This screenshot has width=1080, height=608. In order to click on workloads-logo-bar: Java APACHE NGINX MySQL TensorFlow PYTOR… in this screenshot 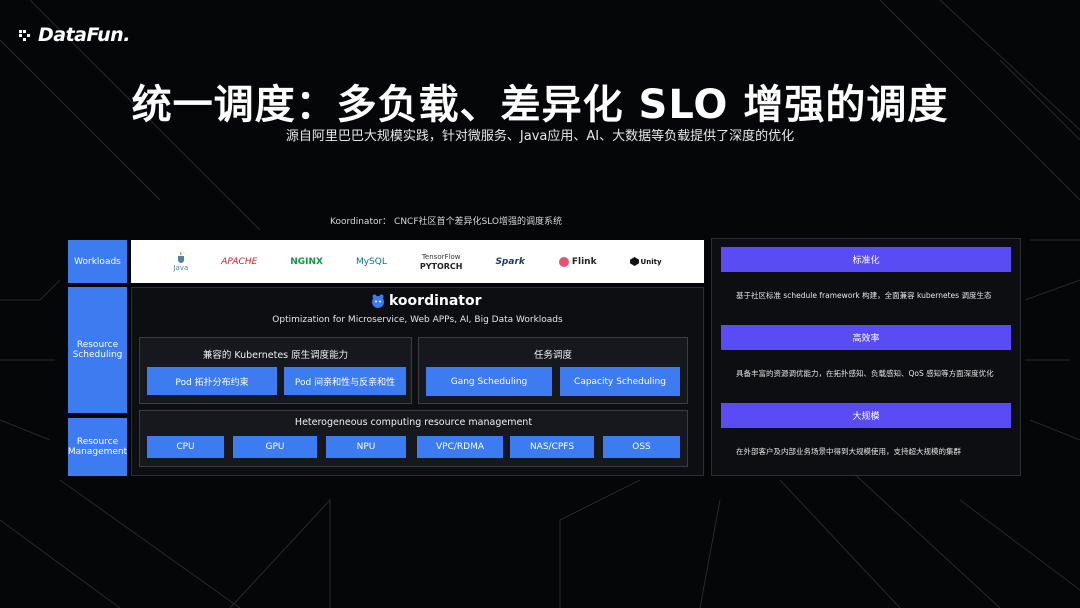, I will do `click(417, 261)`.